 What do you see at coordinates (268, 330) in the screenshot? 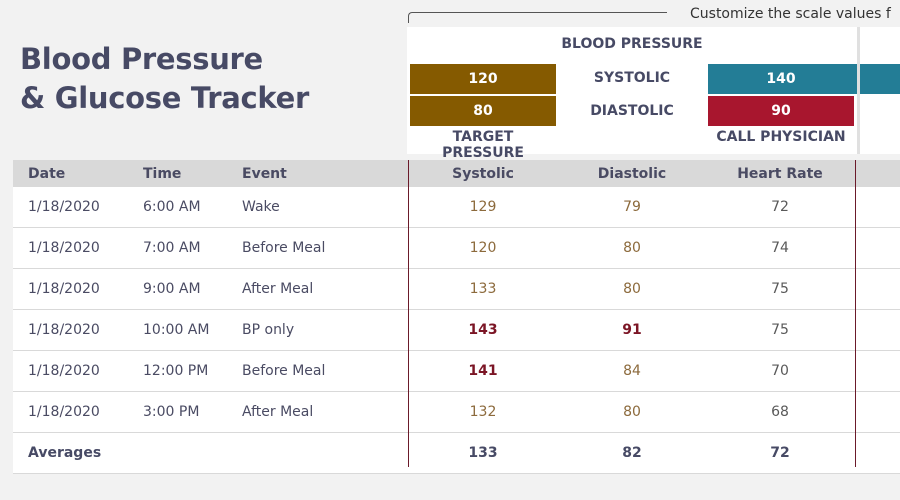
I see `cell-event: BP only` at bounding box center [268, 330].